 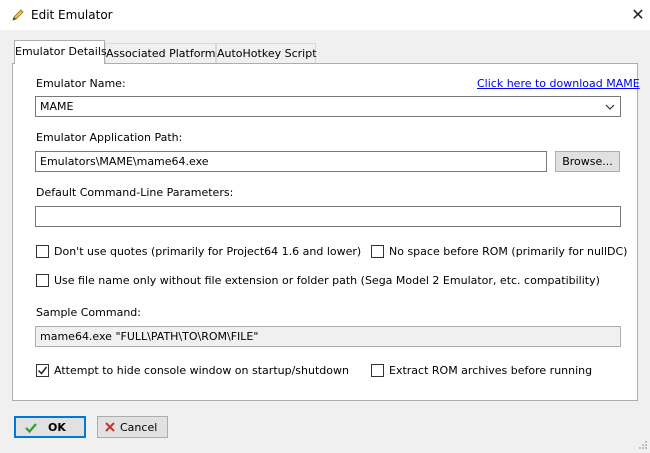 I want to click on cancel-label: Cancel, so click(x=139, y=427).